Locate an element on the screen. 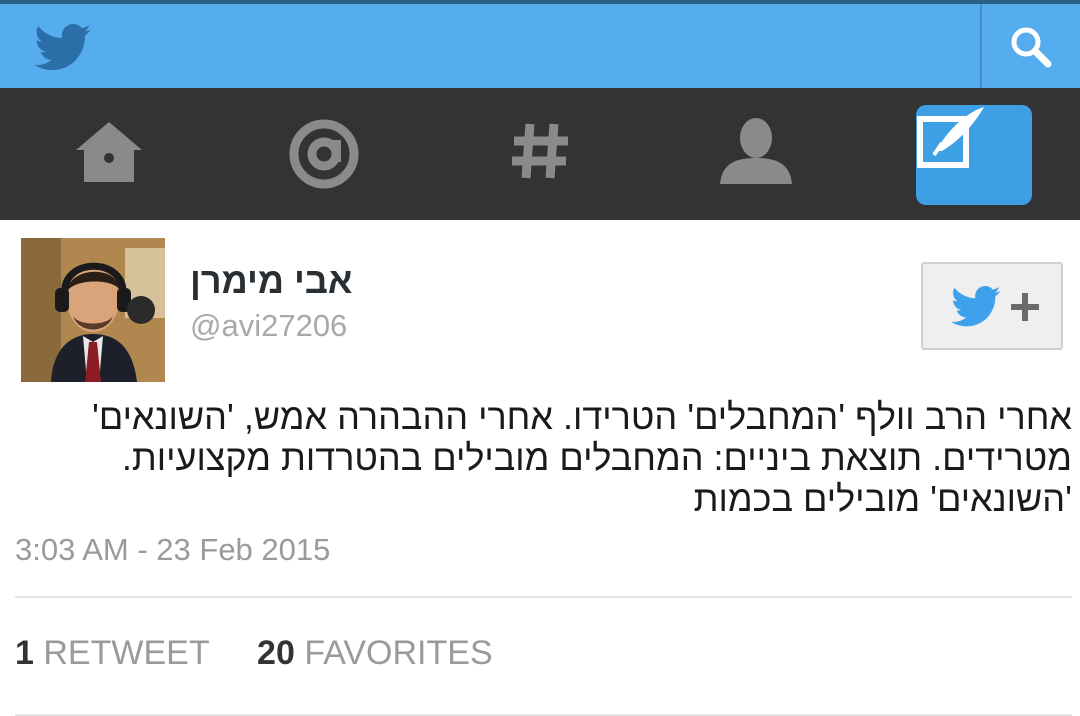 Image resolution: width=1080 pixels, height=716 pixels. favorites-count: 20 is located at coordinates (276, 653).